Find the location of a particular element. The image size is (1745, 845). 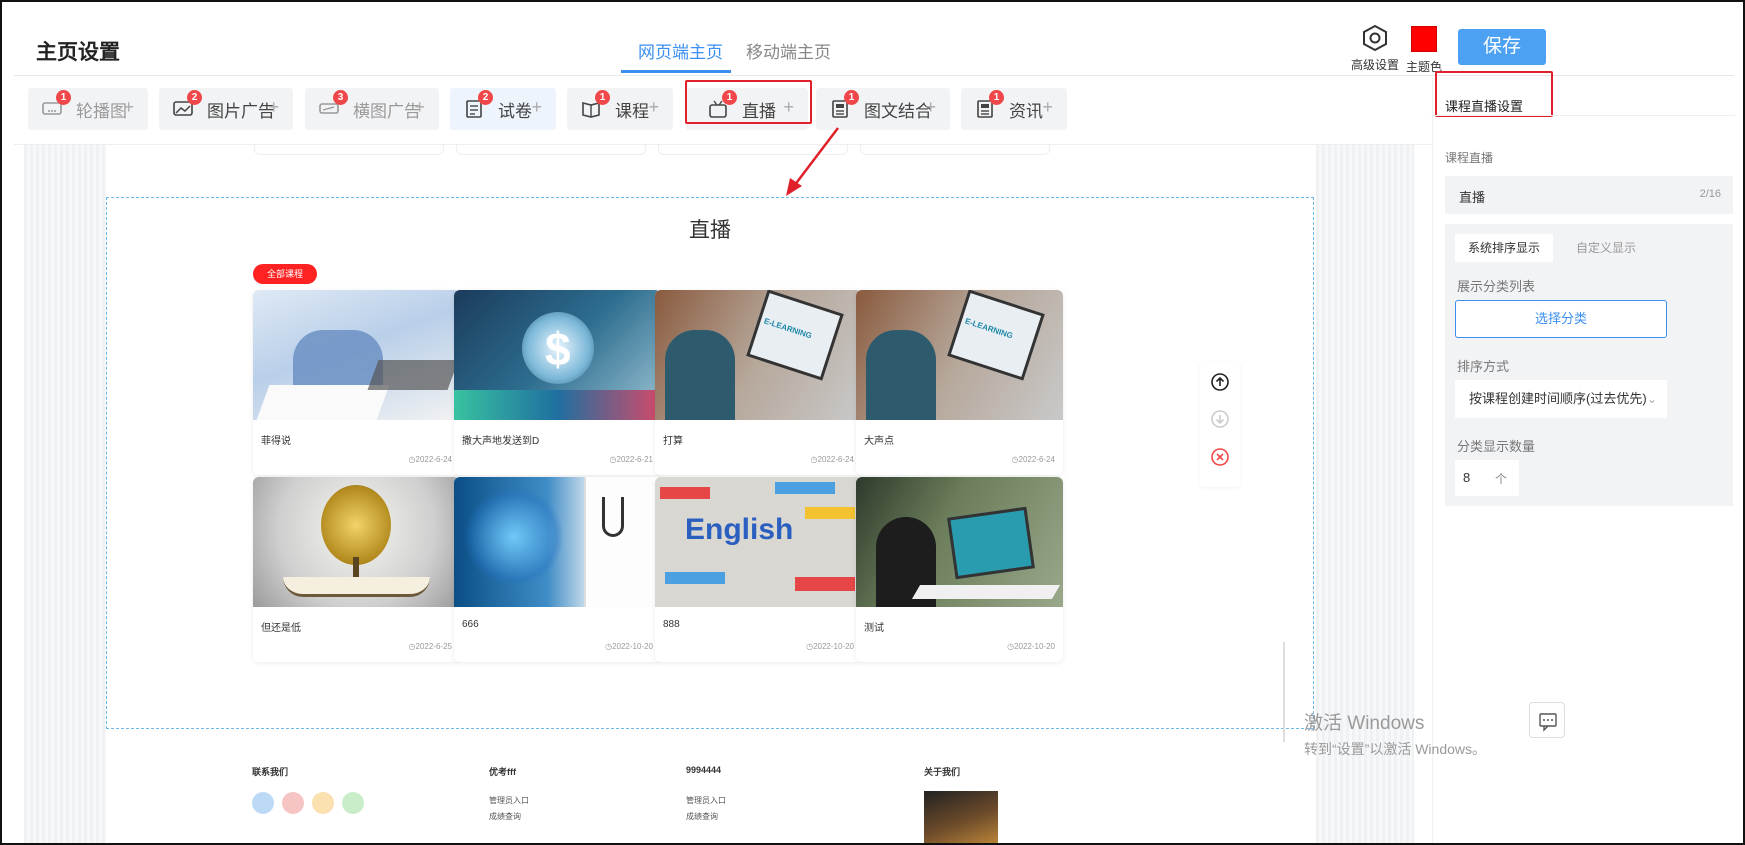

all-courses-pill: 全部课程 is located at coordinates (285, 274).